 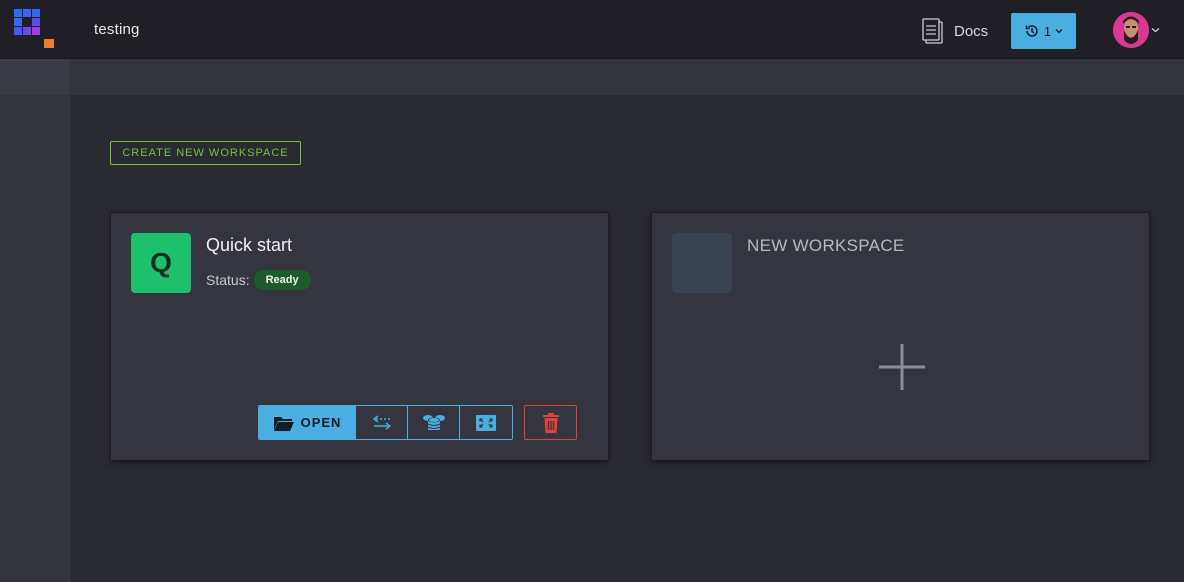 I want to click on database-icon, so click(x=433, y=422).